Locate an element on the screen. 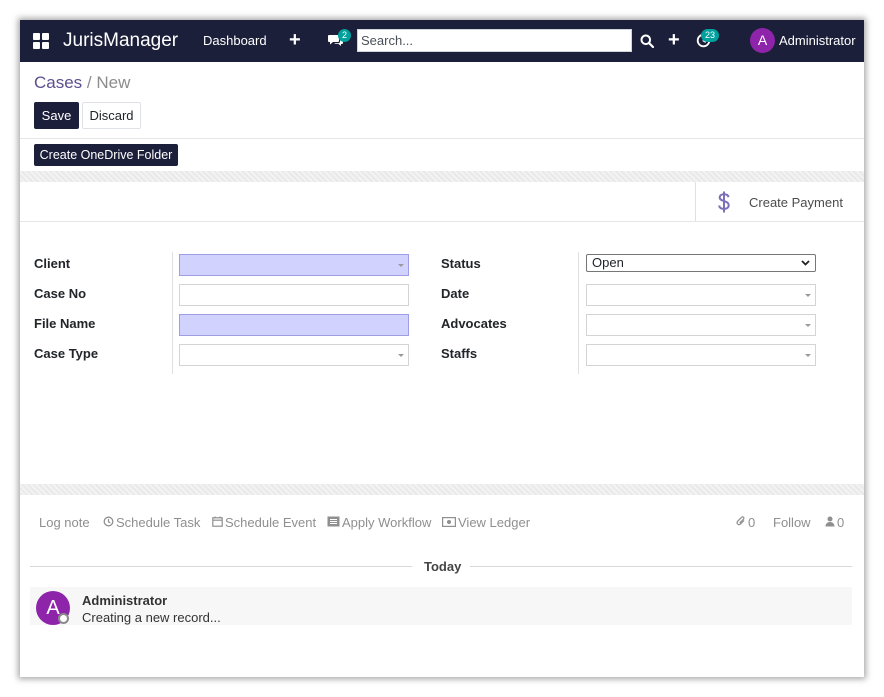 The width and height of the screenshot is (884, 697). add-plus-icon: + is located at coordinates (674, 40).